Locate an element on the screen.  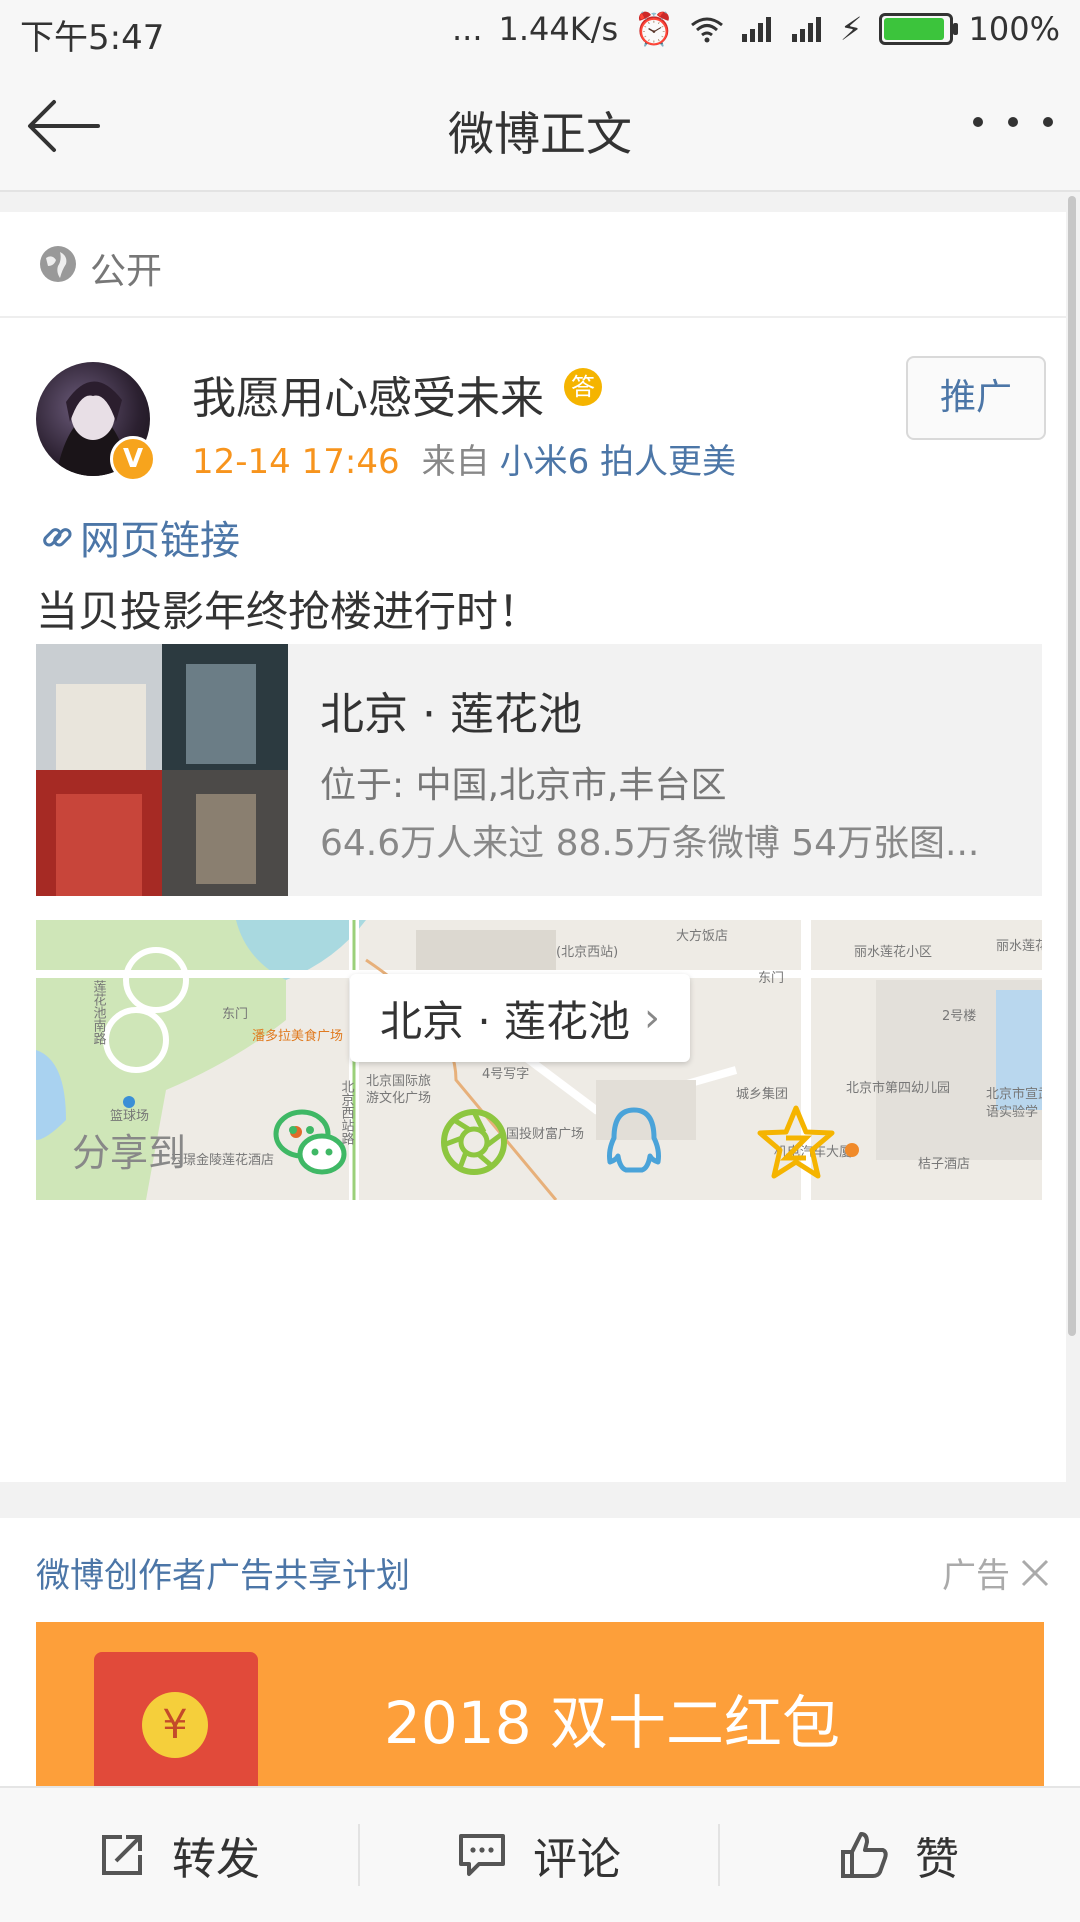
scrollbar is located at coordinates (1072, 766).